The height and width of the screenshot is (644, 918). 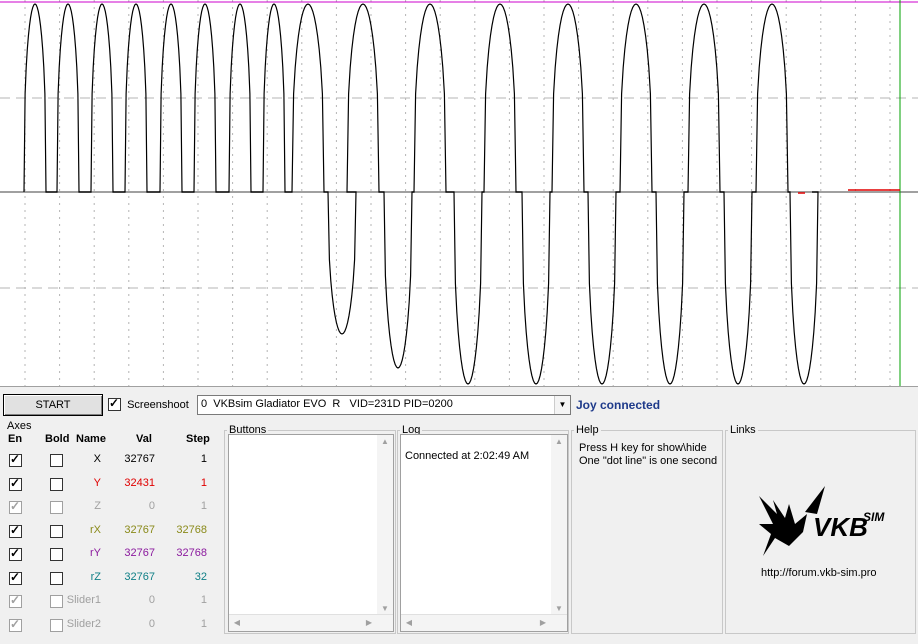 What do you see at coordinates (97, 506) in the screenshot?
I see `axis-name: Z` at bounding box center [97, 506].